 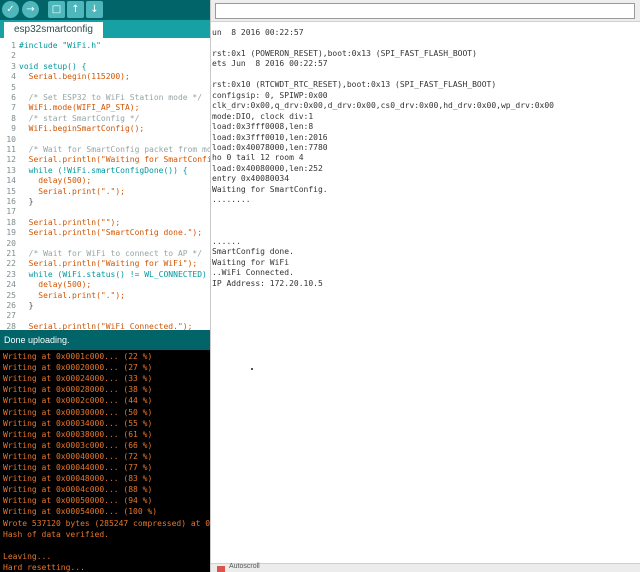 What do you see at coordinates (78, 479) in the screenshot?
I see `console-line: Writing at 0x00048000... (83 %)` at bounding box center [78, 479].